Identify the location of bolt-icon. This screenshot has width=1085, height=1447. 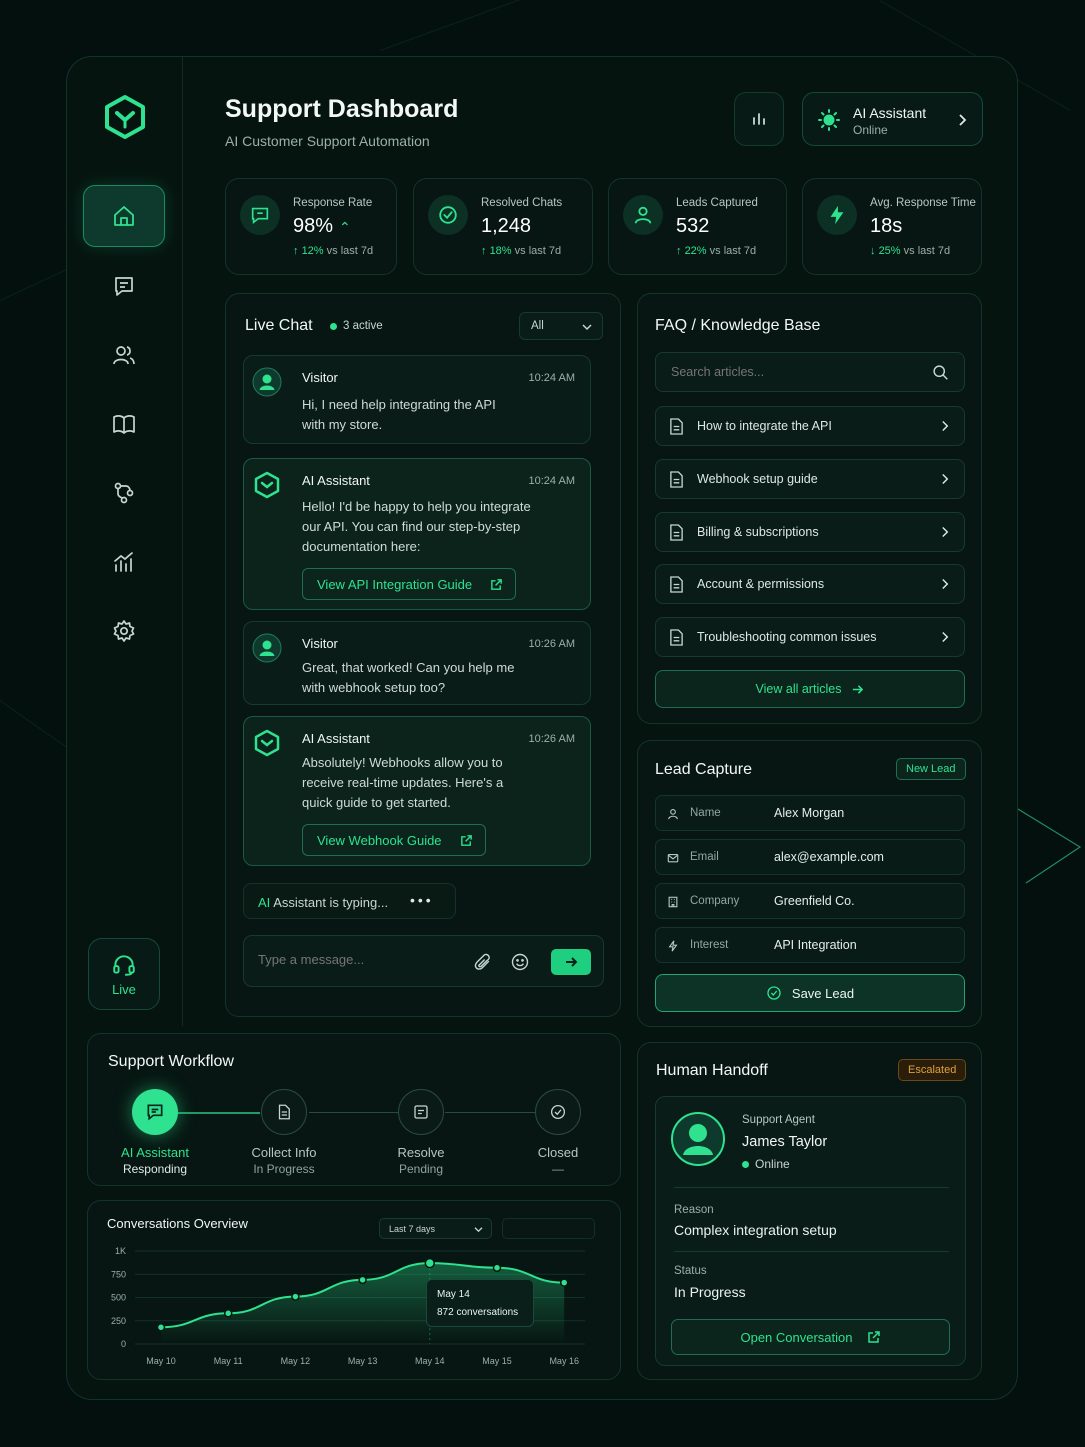
(673, 946).